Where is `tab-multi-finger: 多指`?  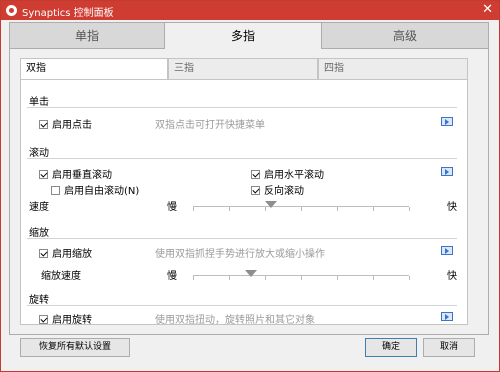
tab-multi-finger: 多指 is located at coordinates (243, 36).